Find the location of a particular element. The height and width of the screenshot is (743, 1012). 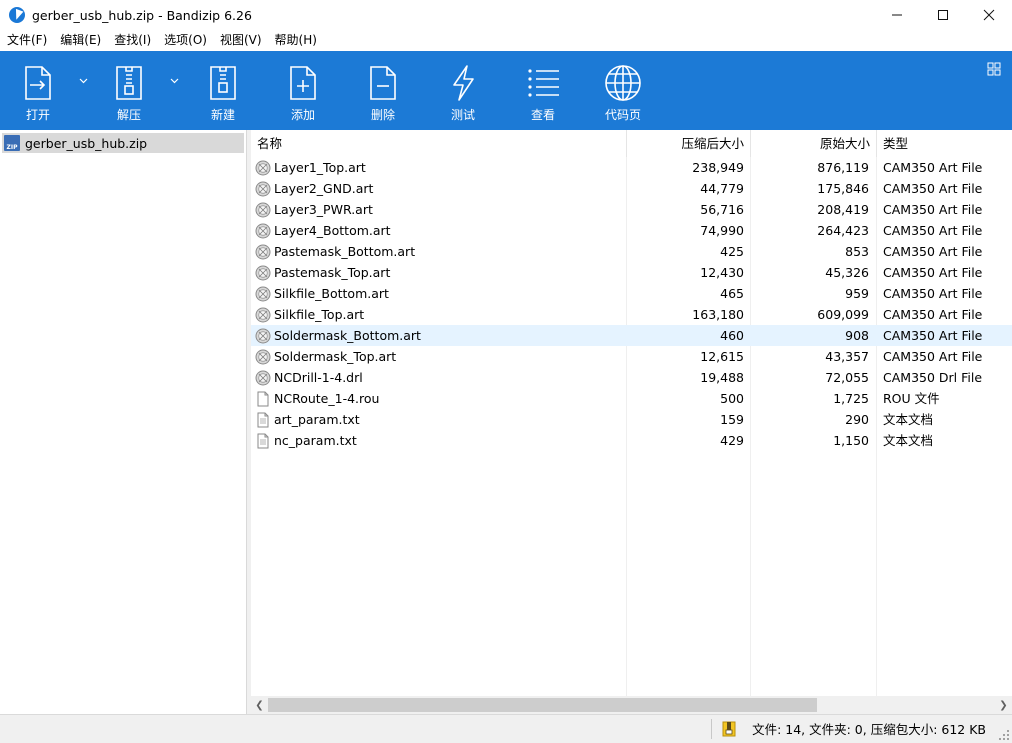

minimize-button is located at coordinates (897, 15).